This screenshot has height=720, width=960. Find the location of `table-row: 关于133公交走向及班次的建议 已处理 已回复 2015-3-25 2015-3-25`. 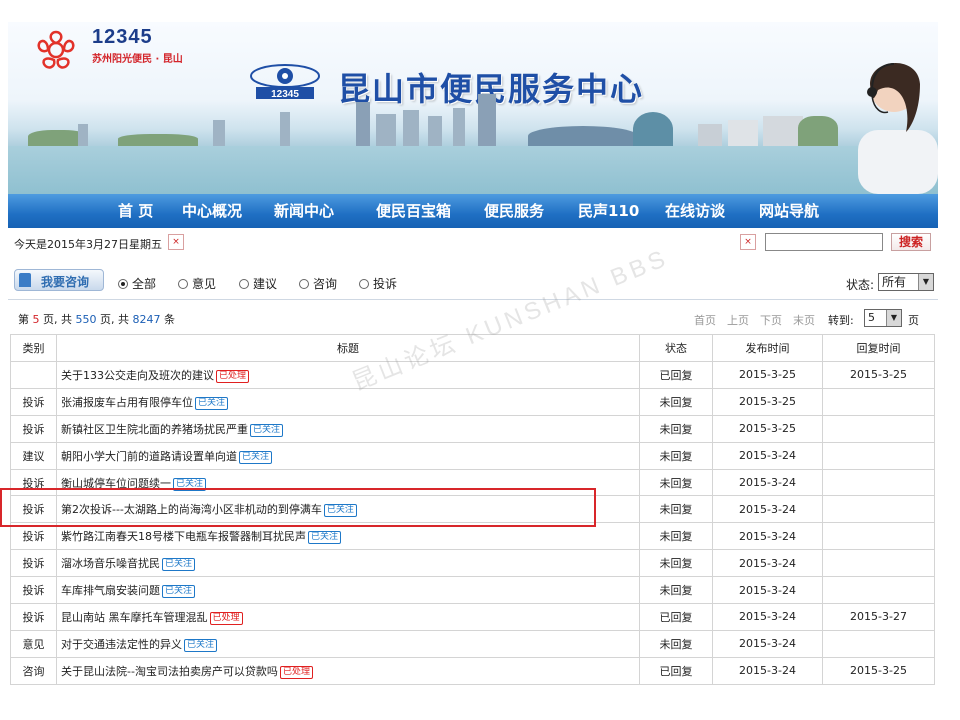

table-row: 关于133公交走向及班次的建议 已处理 已回复 2015-3-25 2015-3-25 is located at coordinates (472, 375).